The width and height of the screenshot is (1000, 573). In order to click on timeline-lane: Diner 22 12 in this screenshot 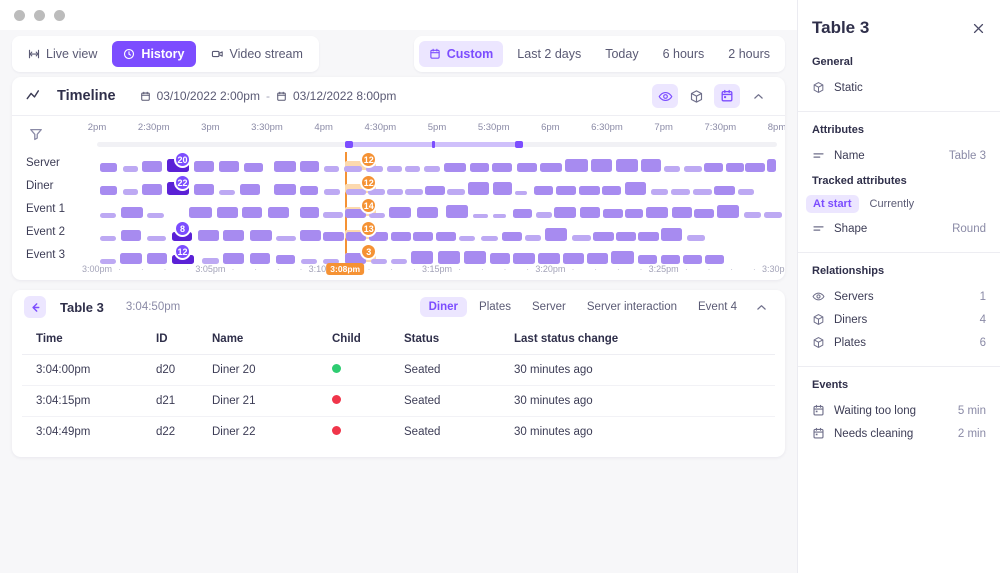, I will do `click(398, 186)`.